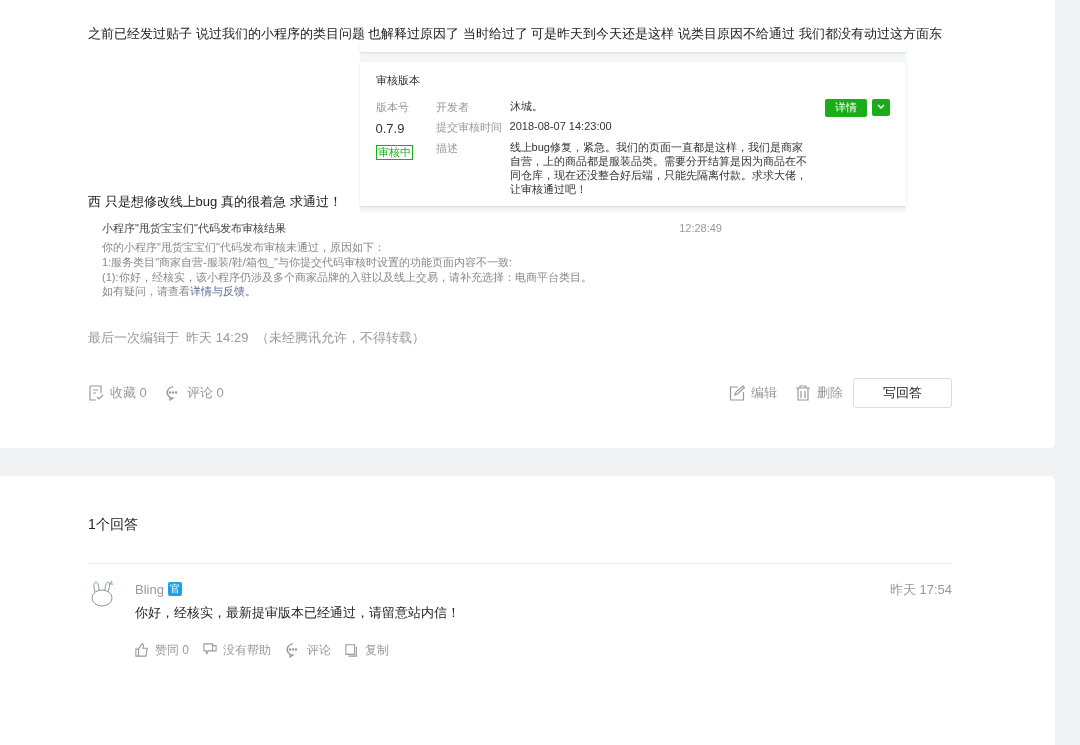  Describe the element at coordinates (845, 107) in the screenshot. I see `details-button: 详情` at that location.